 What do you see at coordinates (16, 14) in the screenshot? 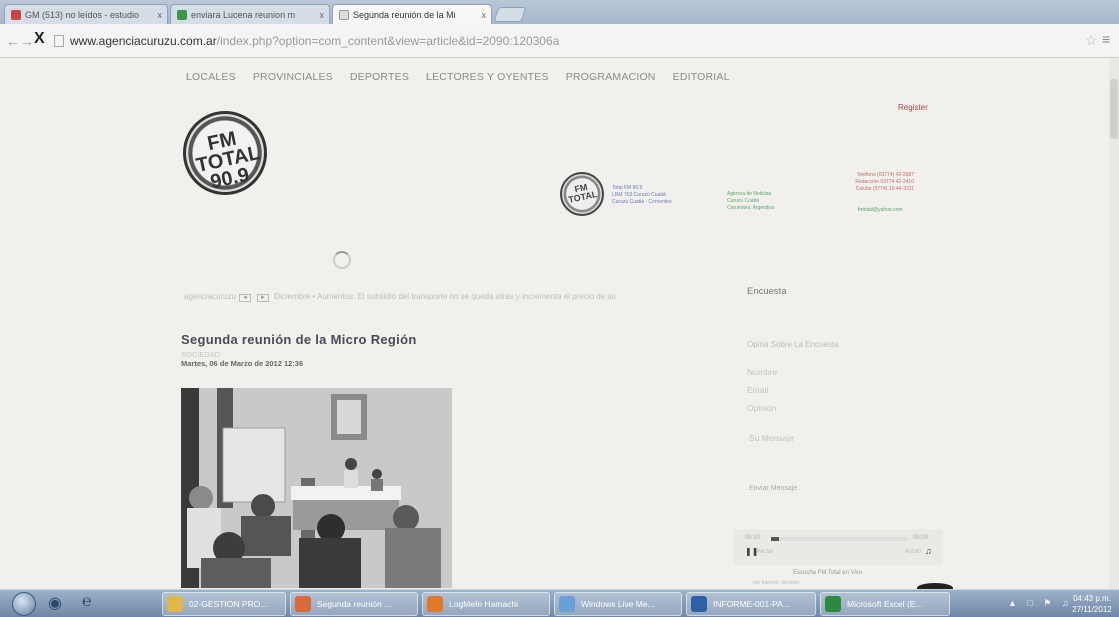
I see `mail-icon` at bounding box center [16, 14].